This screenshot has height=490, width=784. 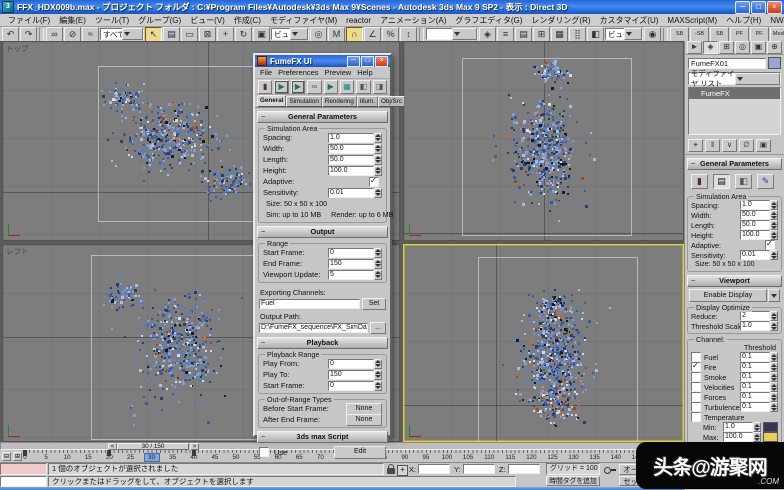 What do you see at coordinates (351, 170) in the screenshot?
I see `height-field: 100.0` at bounding box center [351, 170].